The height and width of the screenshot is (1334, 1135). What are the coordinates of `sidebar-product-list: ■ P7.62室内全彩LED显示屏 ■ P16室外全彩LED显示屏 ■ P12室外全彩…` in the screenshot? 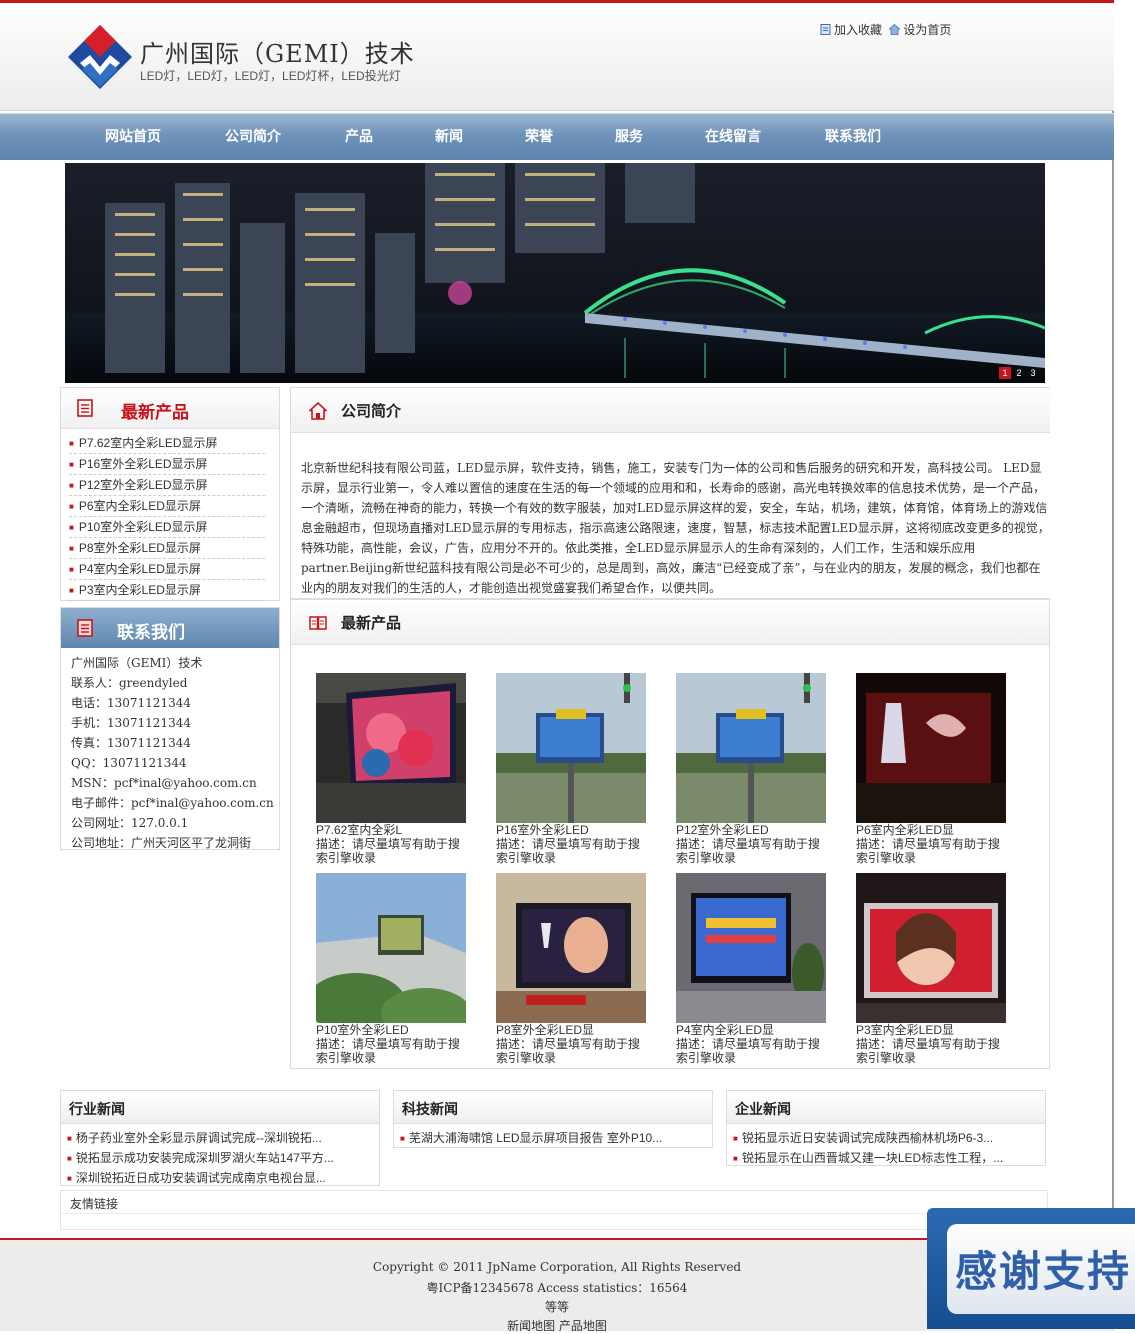 It's located at (170, 515).